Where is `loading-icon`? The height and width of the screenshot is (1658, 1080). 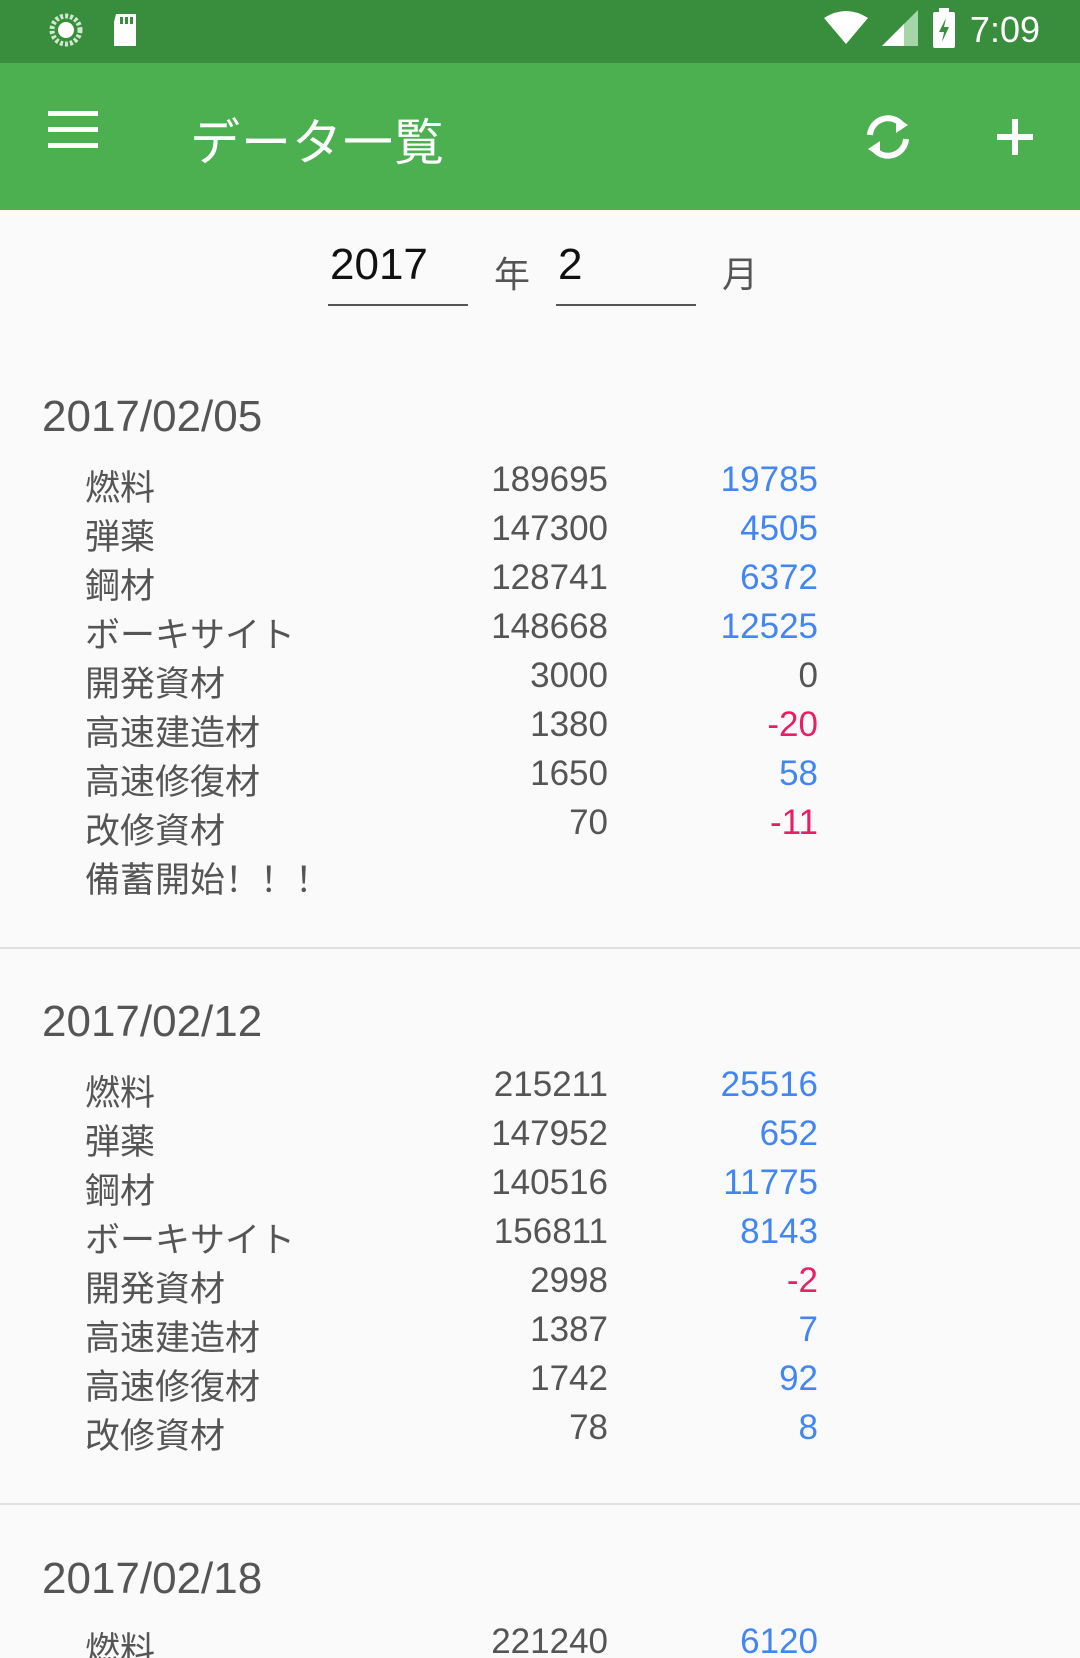 loading-icon is located at coordinates (66, 32).